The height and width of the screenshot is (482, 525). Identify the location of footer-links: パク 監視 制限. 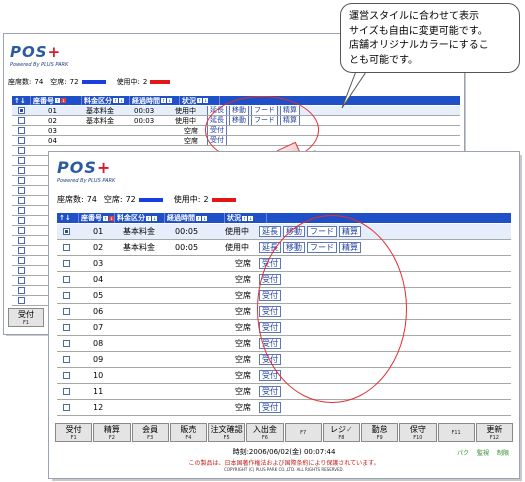
(483, 452).